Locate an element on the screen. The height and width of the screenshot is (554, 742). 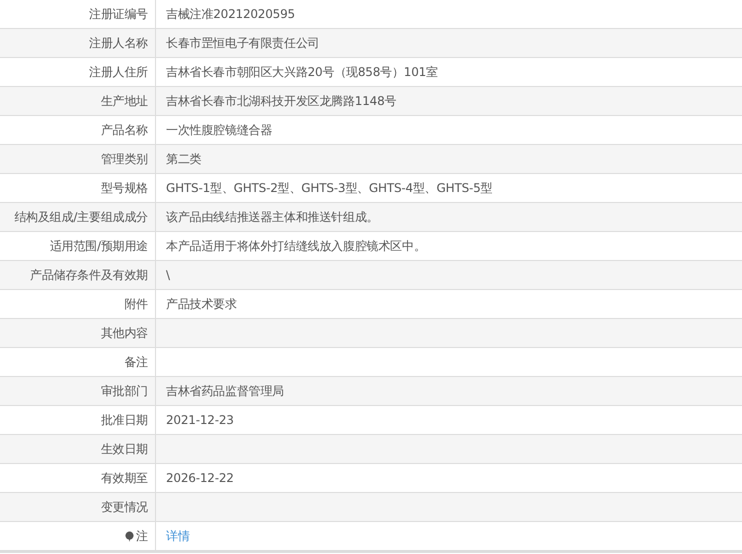
field-label: 变更情况 is located at coordinates (124, 507).